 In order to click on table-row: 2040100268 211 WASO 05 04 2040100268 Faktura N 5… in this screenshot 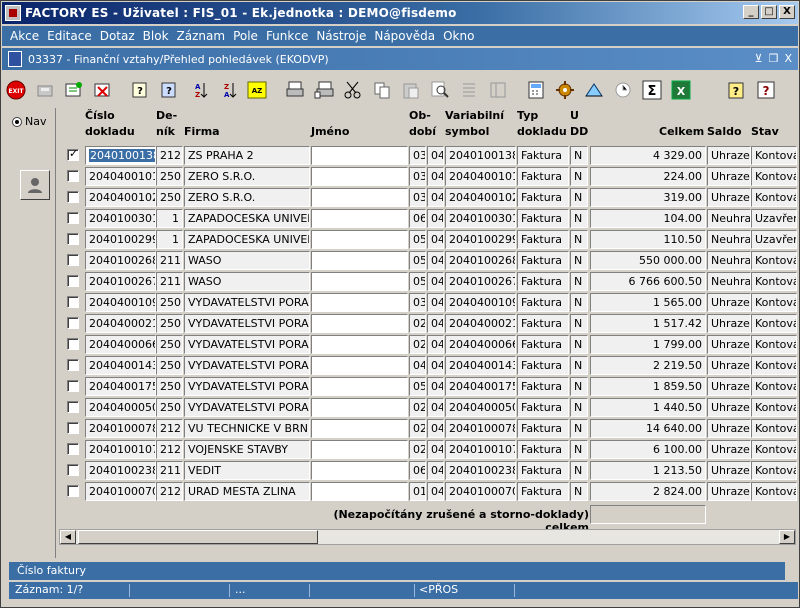, I will do `click(428, 261)`.